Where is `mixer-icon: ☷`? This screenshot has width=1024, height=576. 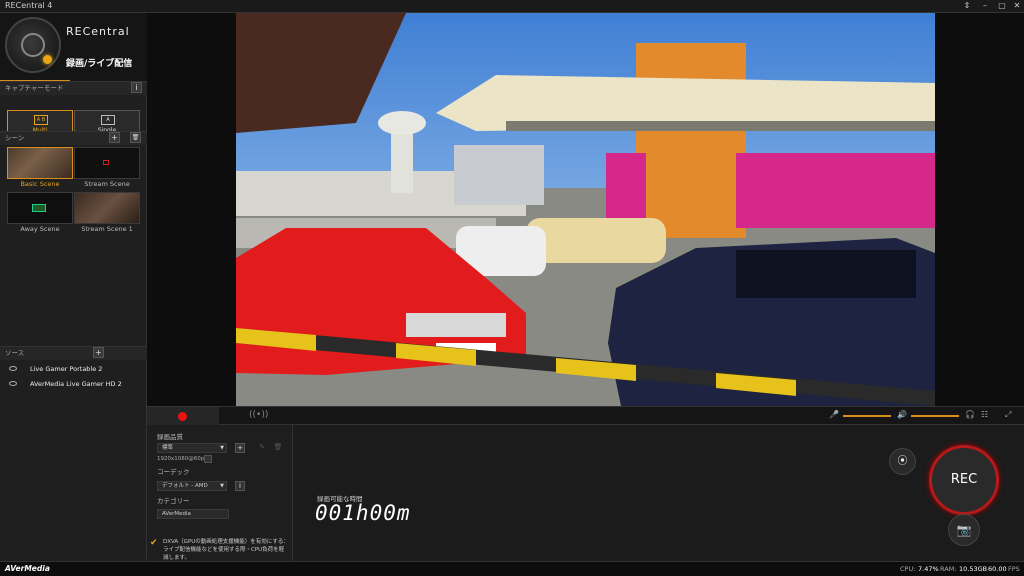 mixer-icon: ☷ is located at coordinates (984, 414).